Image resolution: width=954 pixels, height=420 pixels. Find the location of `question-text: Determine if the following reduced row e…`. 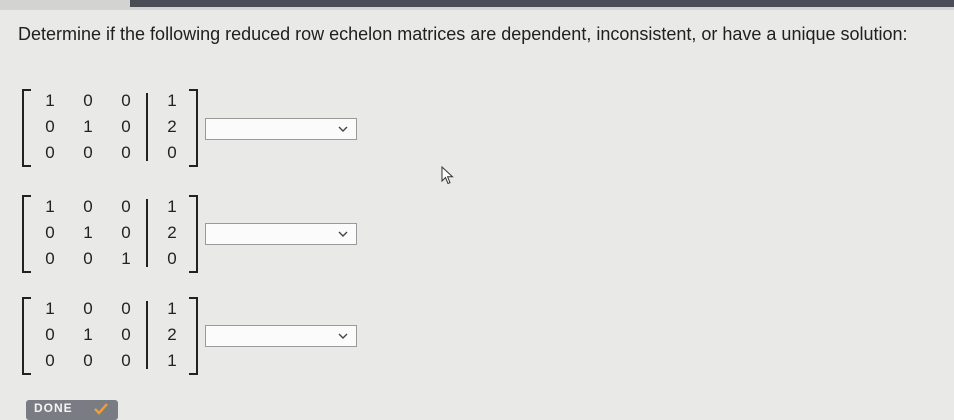

question-text: Determine if the following reduced row e… is located at coordinates (463, 34).